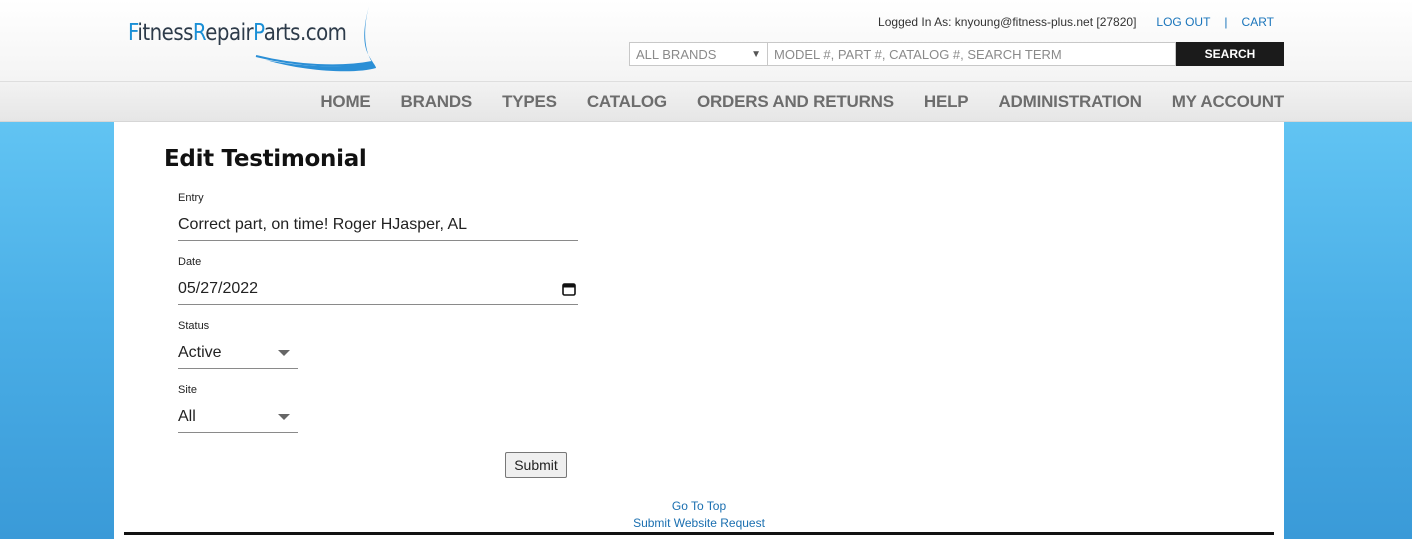 Image resolution: width=1412 pixels, height=539 pixels. I want to click on site-label: Site, so click(187, 390).